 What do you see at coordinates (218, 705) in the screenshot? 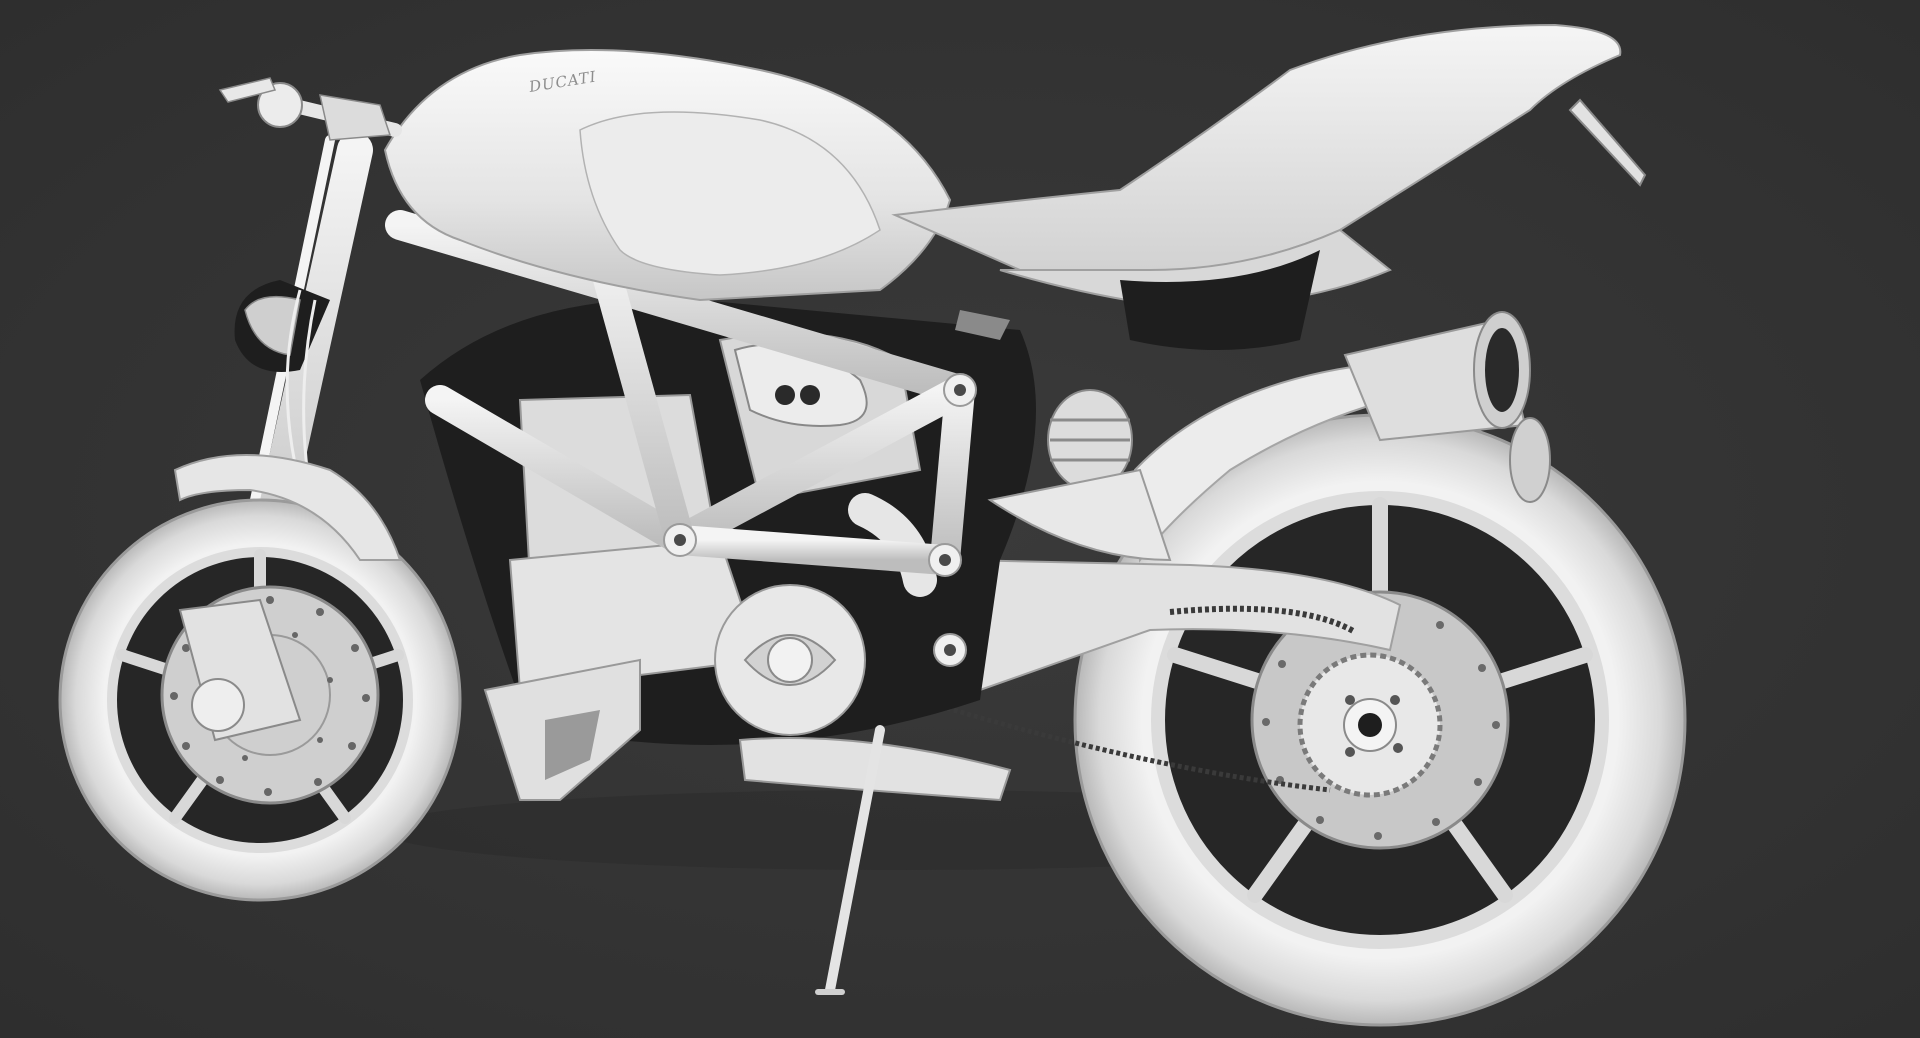
I see `front-axle` at bounding box center [218, 705].